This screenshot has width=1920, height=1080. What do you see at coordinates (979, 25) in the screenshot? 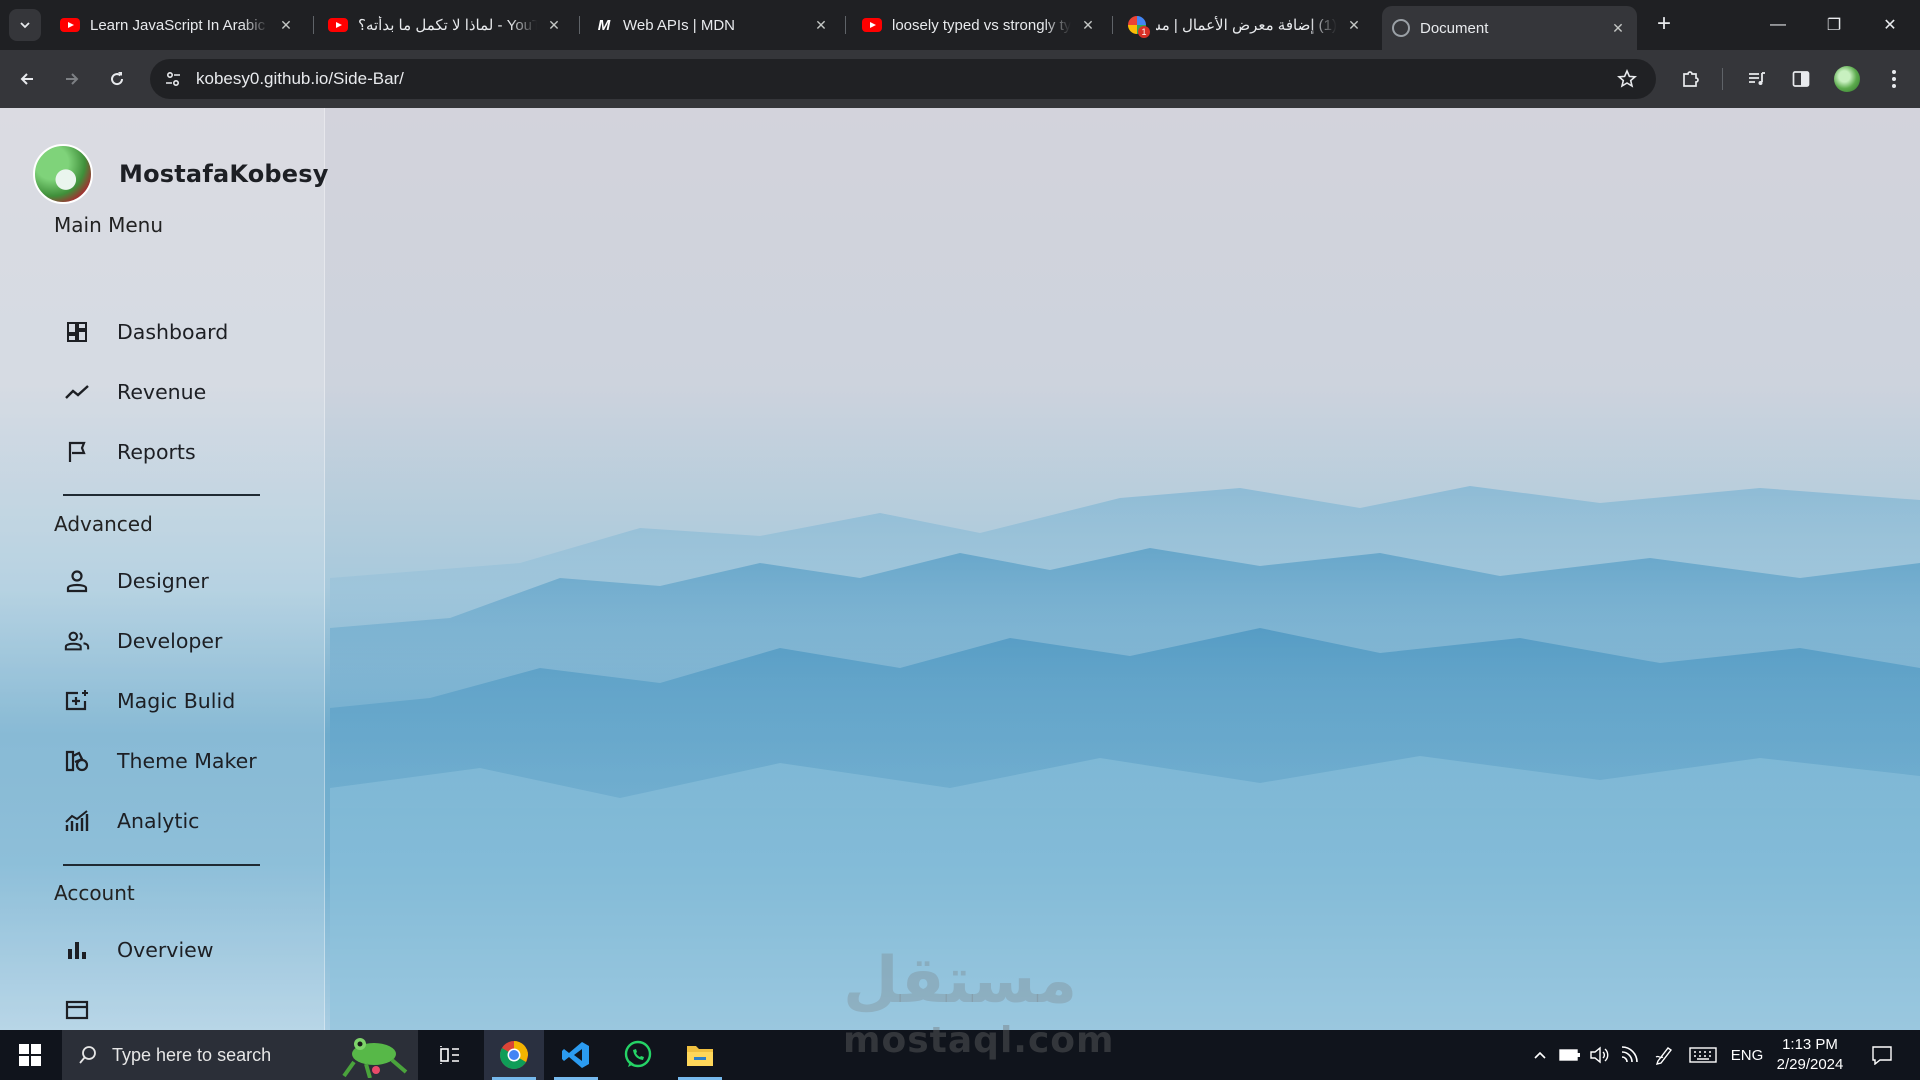
I see `tab-loosely-typed: loosely typed vs strongly typed ✕` at bounding box center [979, 25].